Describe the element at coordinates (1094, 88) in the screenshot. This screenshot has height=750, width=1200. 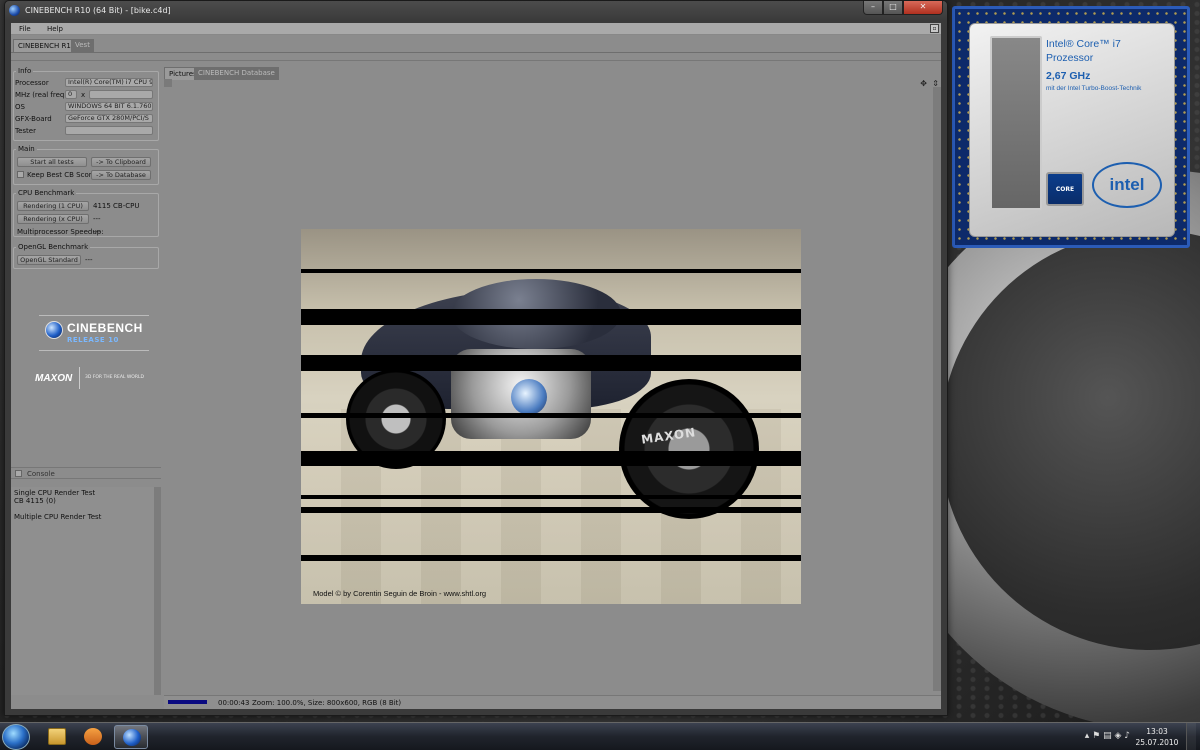
I see `intel-line4: mit der Intel Turbo-Boost-Technik` at that location.